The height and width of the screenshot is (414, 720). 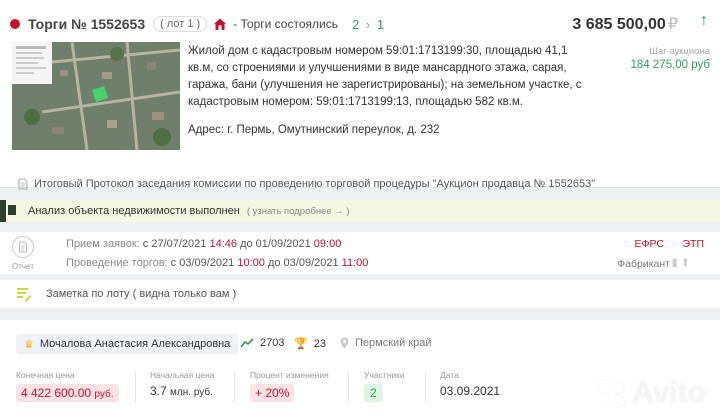 I want to click on participants-count: 2, so click(x=373, y=393).